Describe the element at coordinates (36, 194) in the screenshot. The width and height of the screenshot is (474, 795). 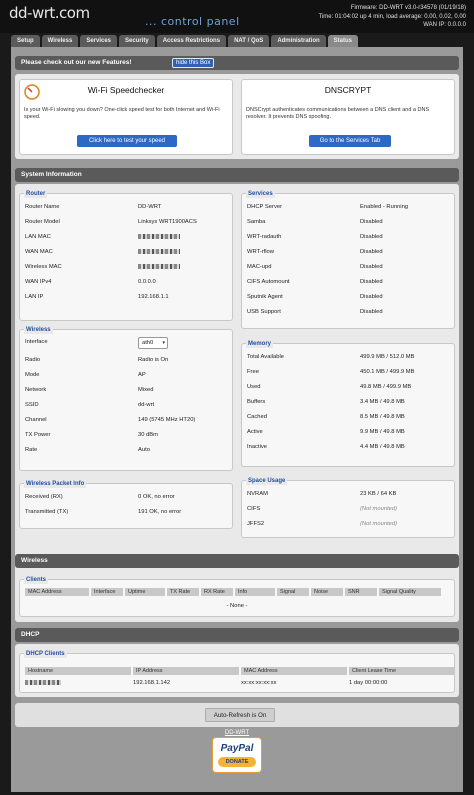
I see `router-legend: Router` at that location.